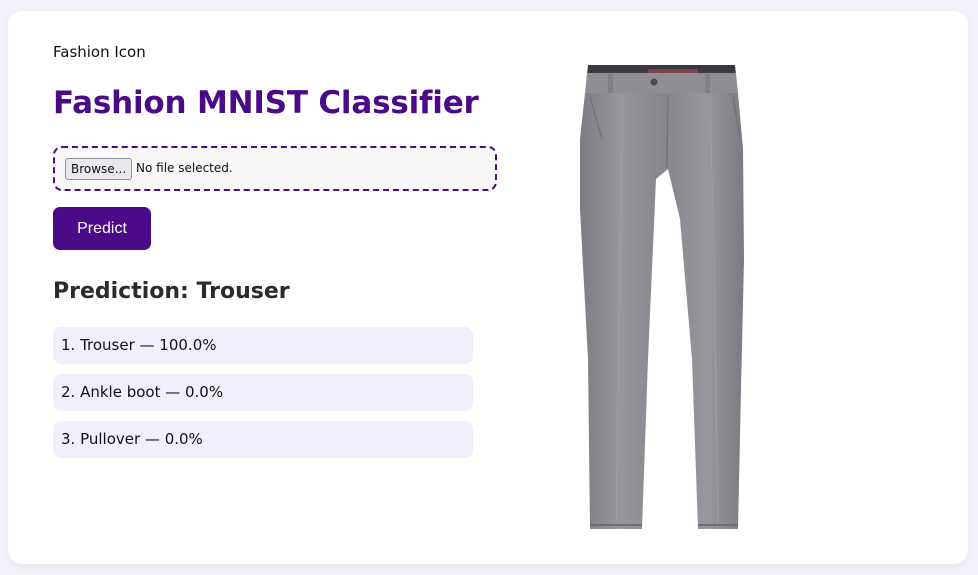 This screenshot has width=978, height=575. Describe the element at coordinates (99, 52) in the screenshot. I see `brand-label: Fashion Icon` at that location.